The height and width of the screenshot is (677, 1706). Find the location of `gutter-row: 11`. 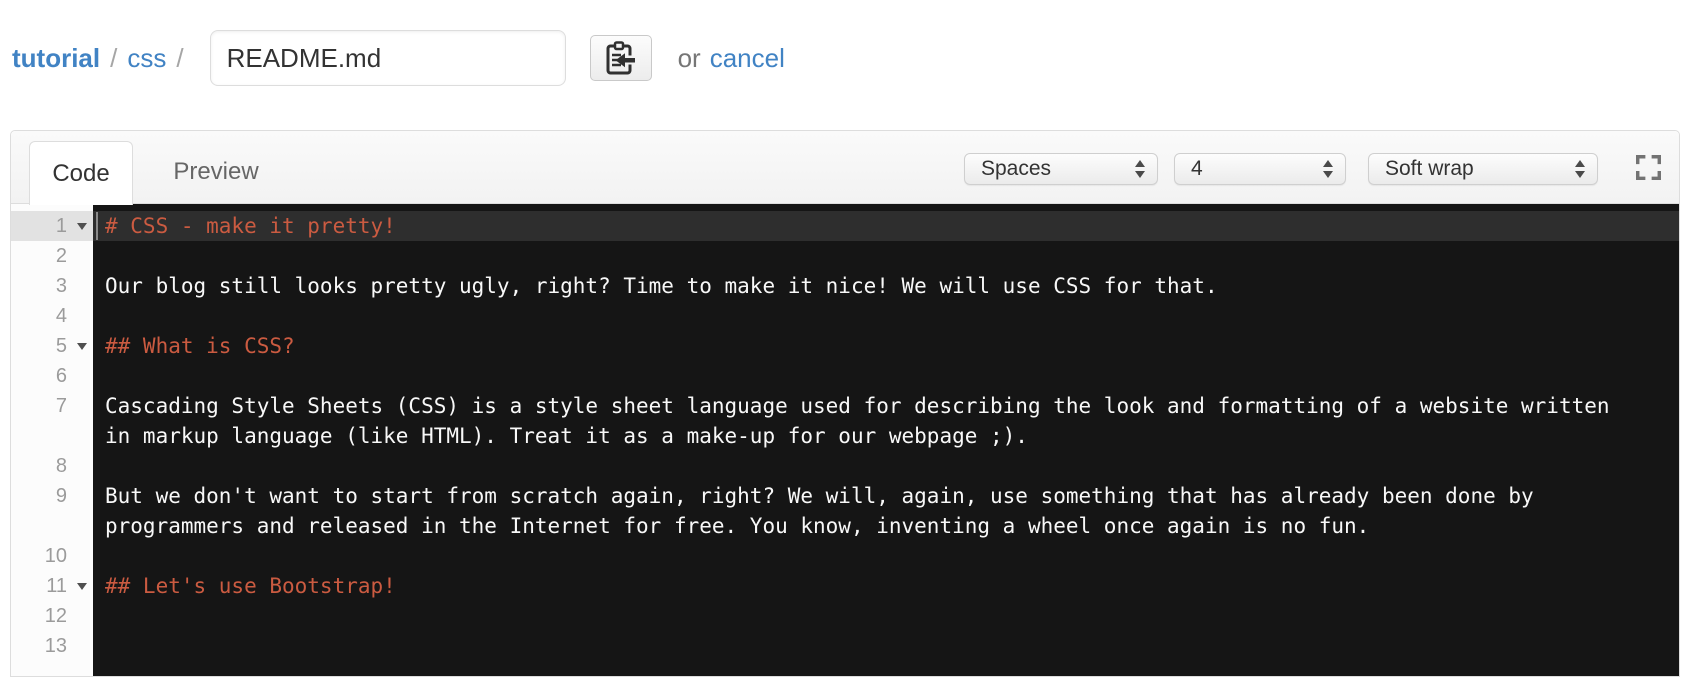

gutter-row: 11 is located at coordinates (52, 586).